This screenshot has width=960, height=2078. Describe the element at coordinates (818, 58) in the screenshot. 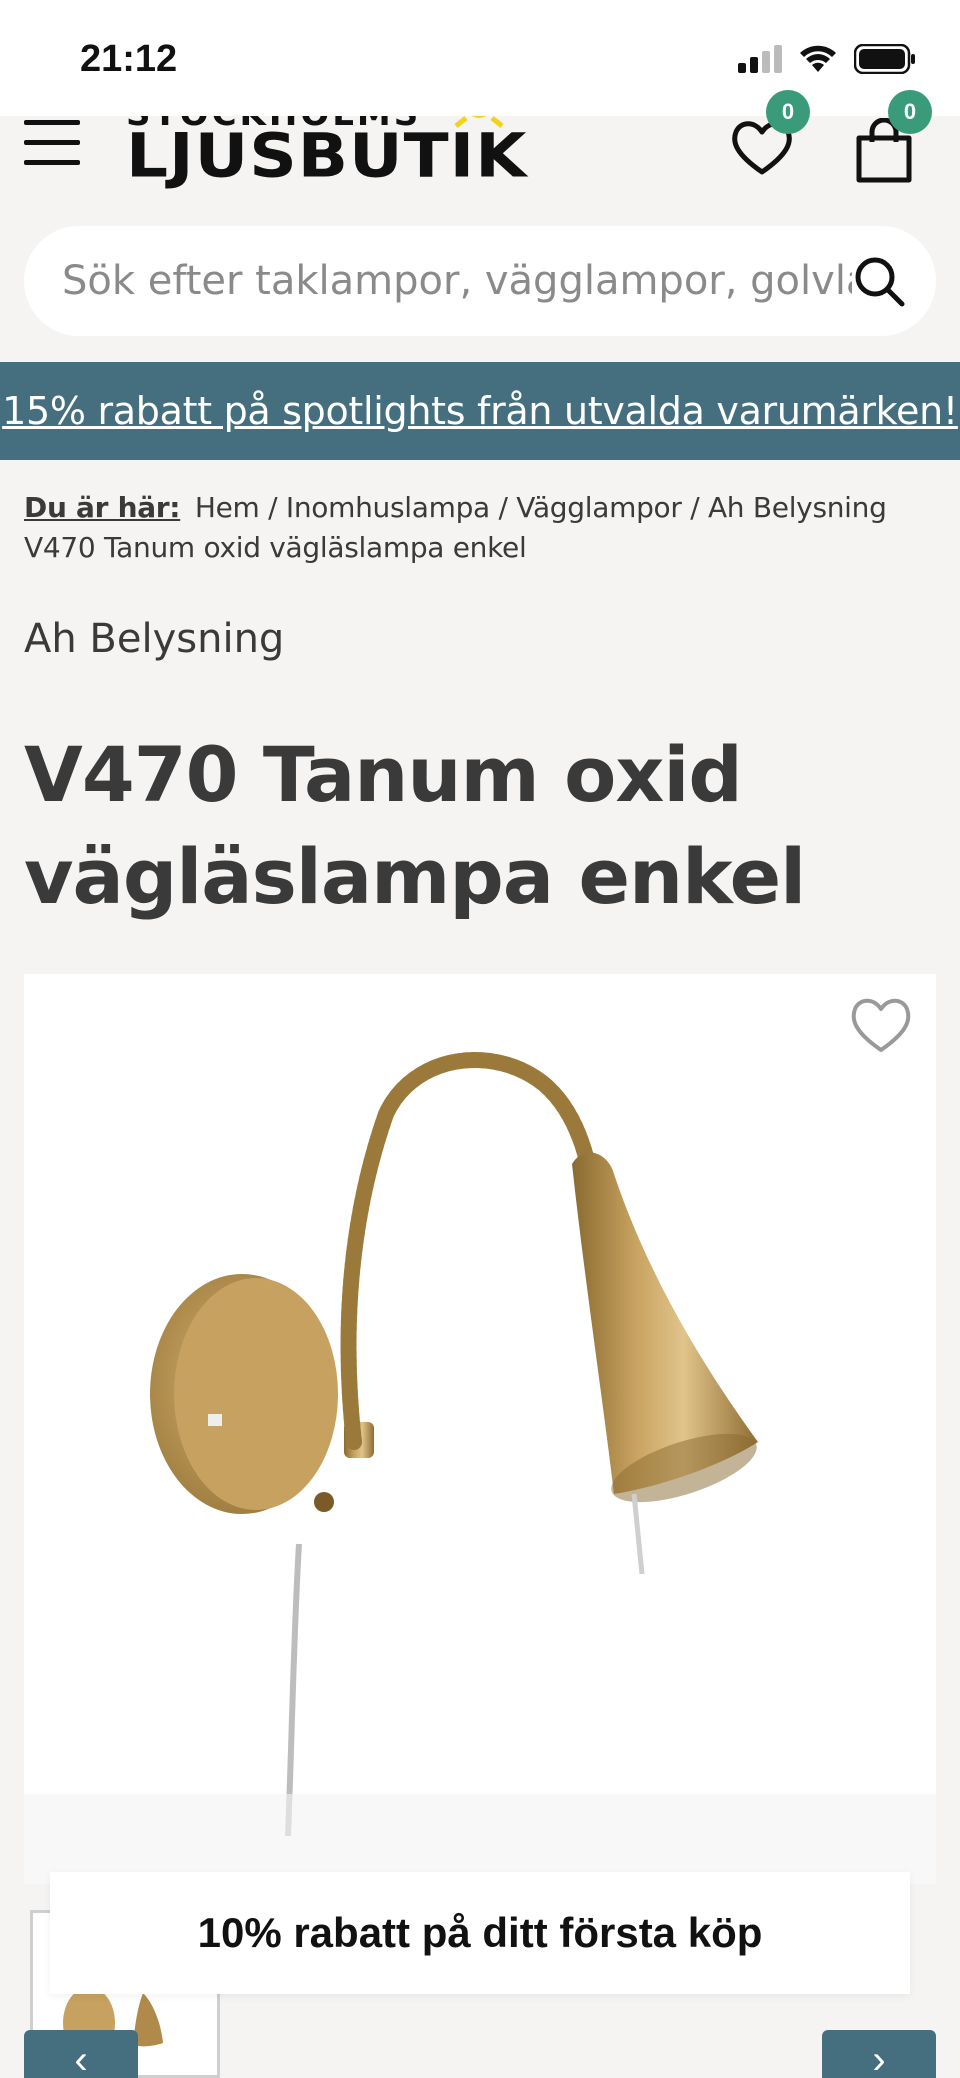

I see `wifi-icon` at that location.